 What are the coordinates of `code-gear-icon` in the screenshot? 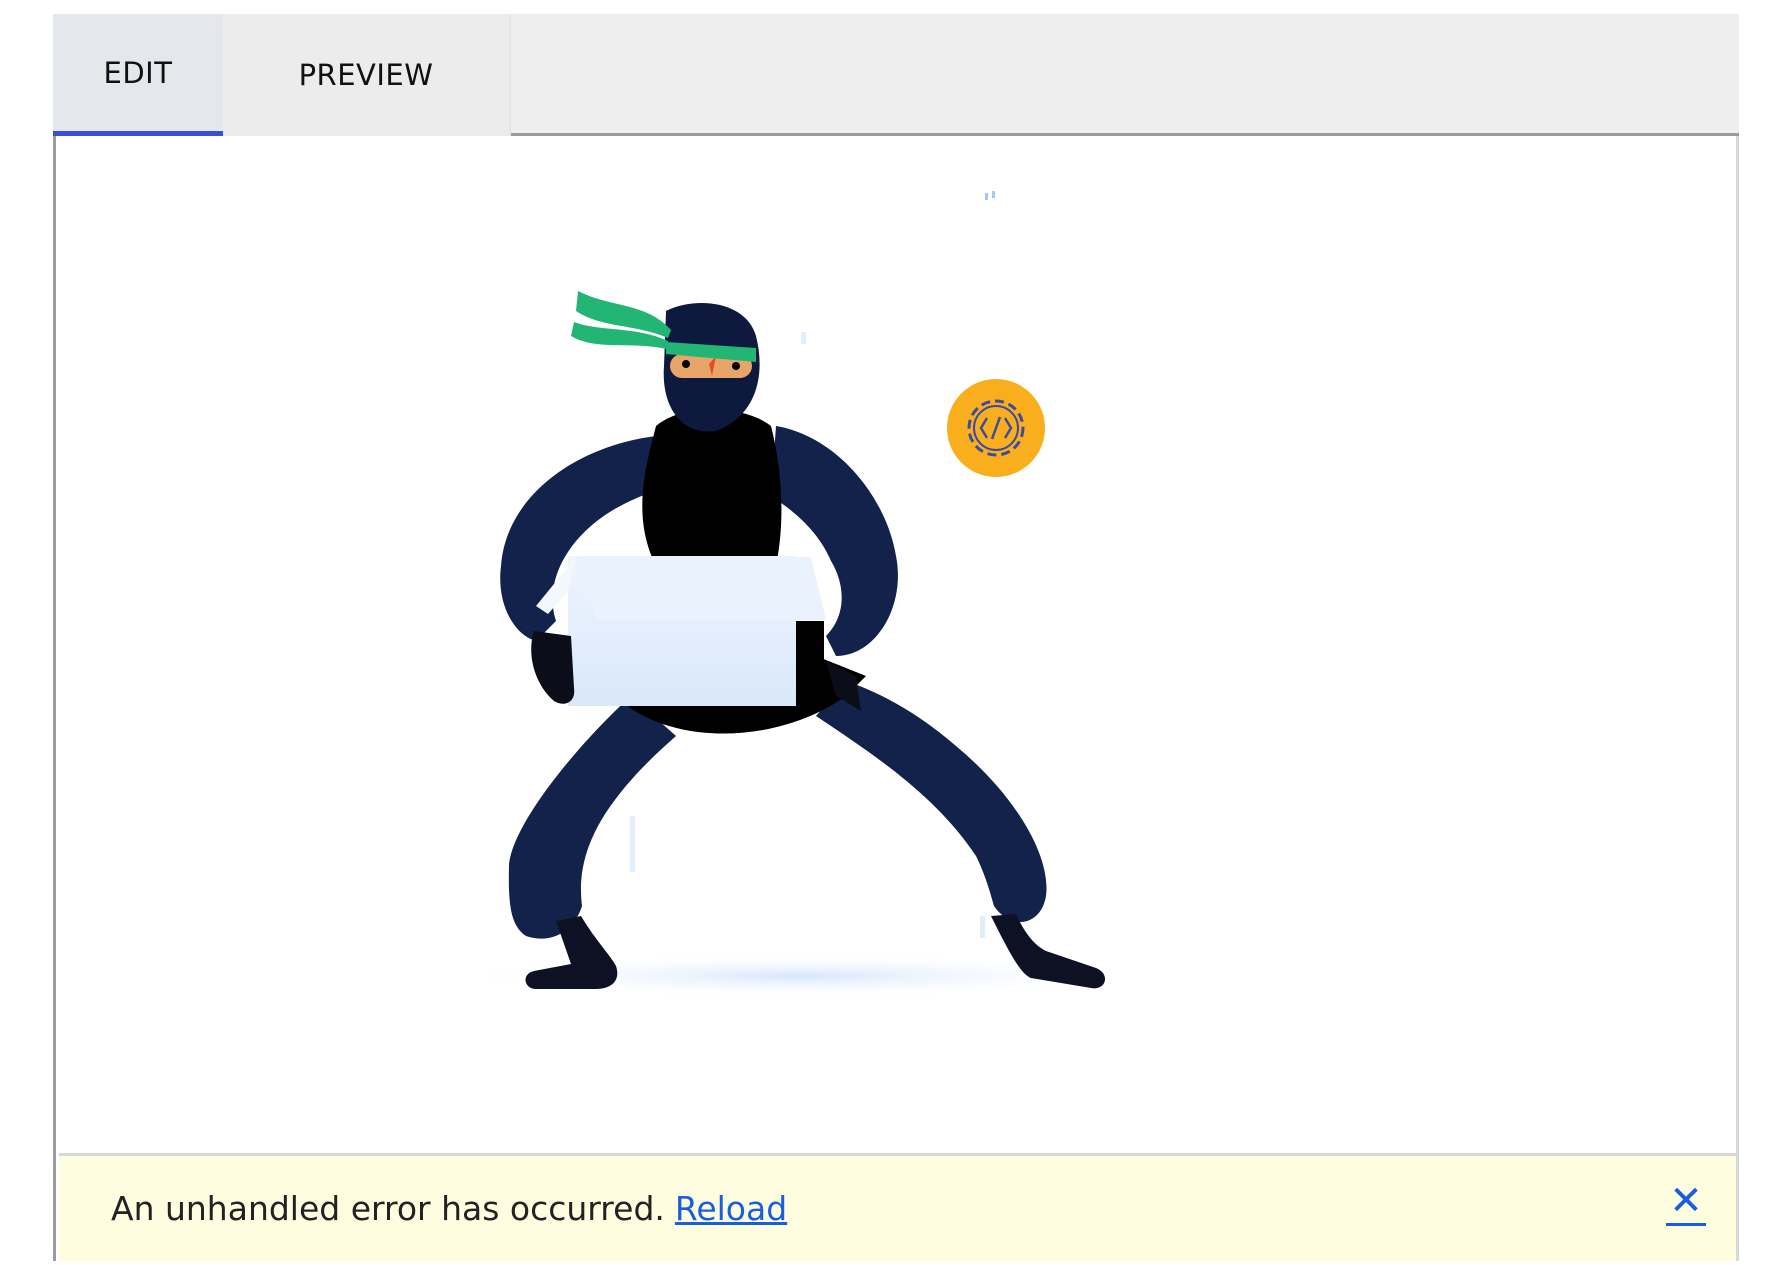 It's located at (996, 428).